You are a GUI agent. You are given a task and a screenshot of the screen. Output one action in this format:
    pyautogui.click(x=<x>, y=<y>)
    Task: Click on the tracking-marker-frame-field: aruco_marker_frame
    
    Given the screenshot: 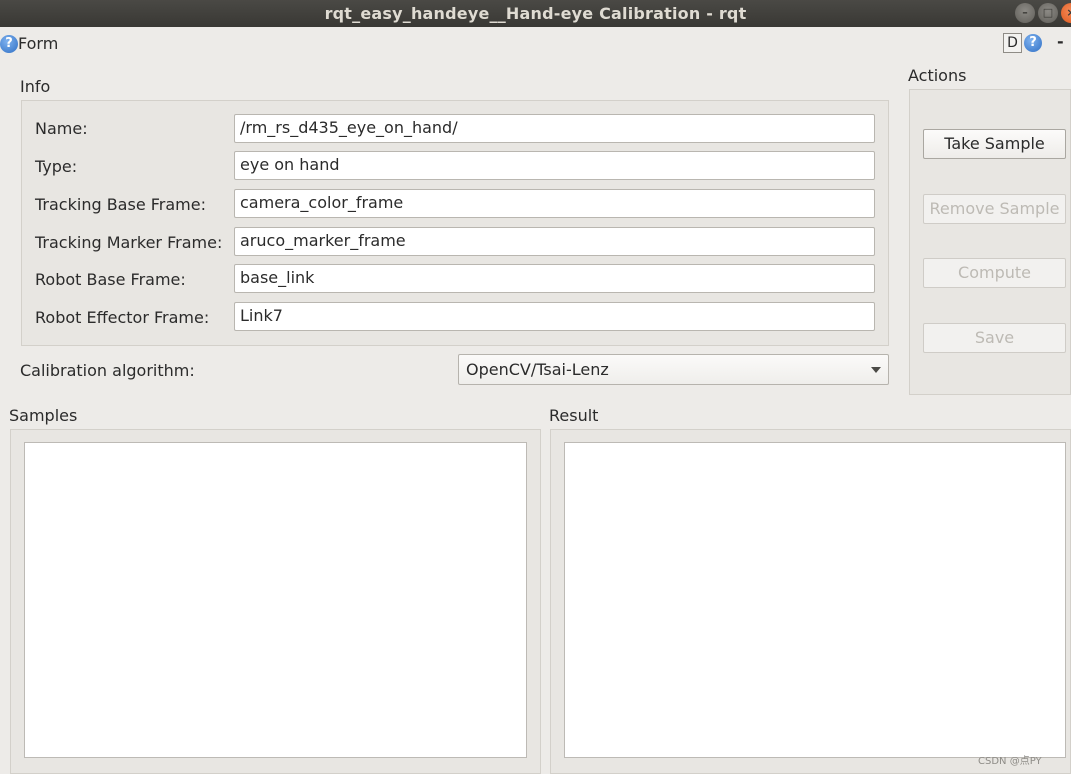 What is the action you would take?
    pyautogui.click(x=554, y=241)
    